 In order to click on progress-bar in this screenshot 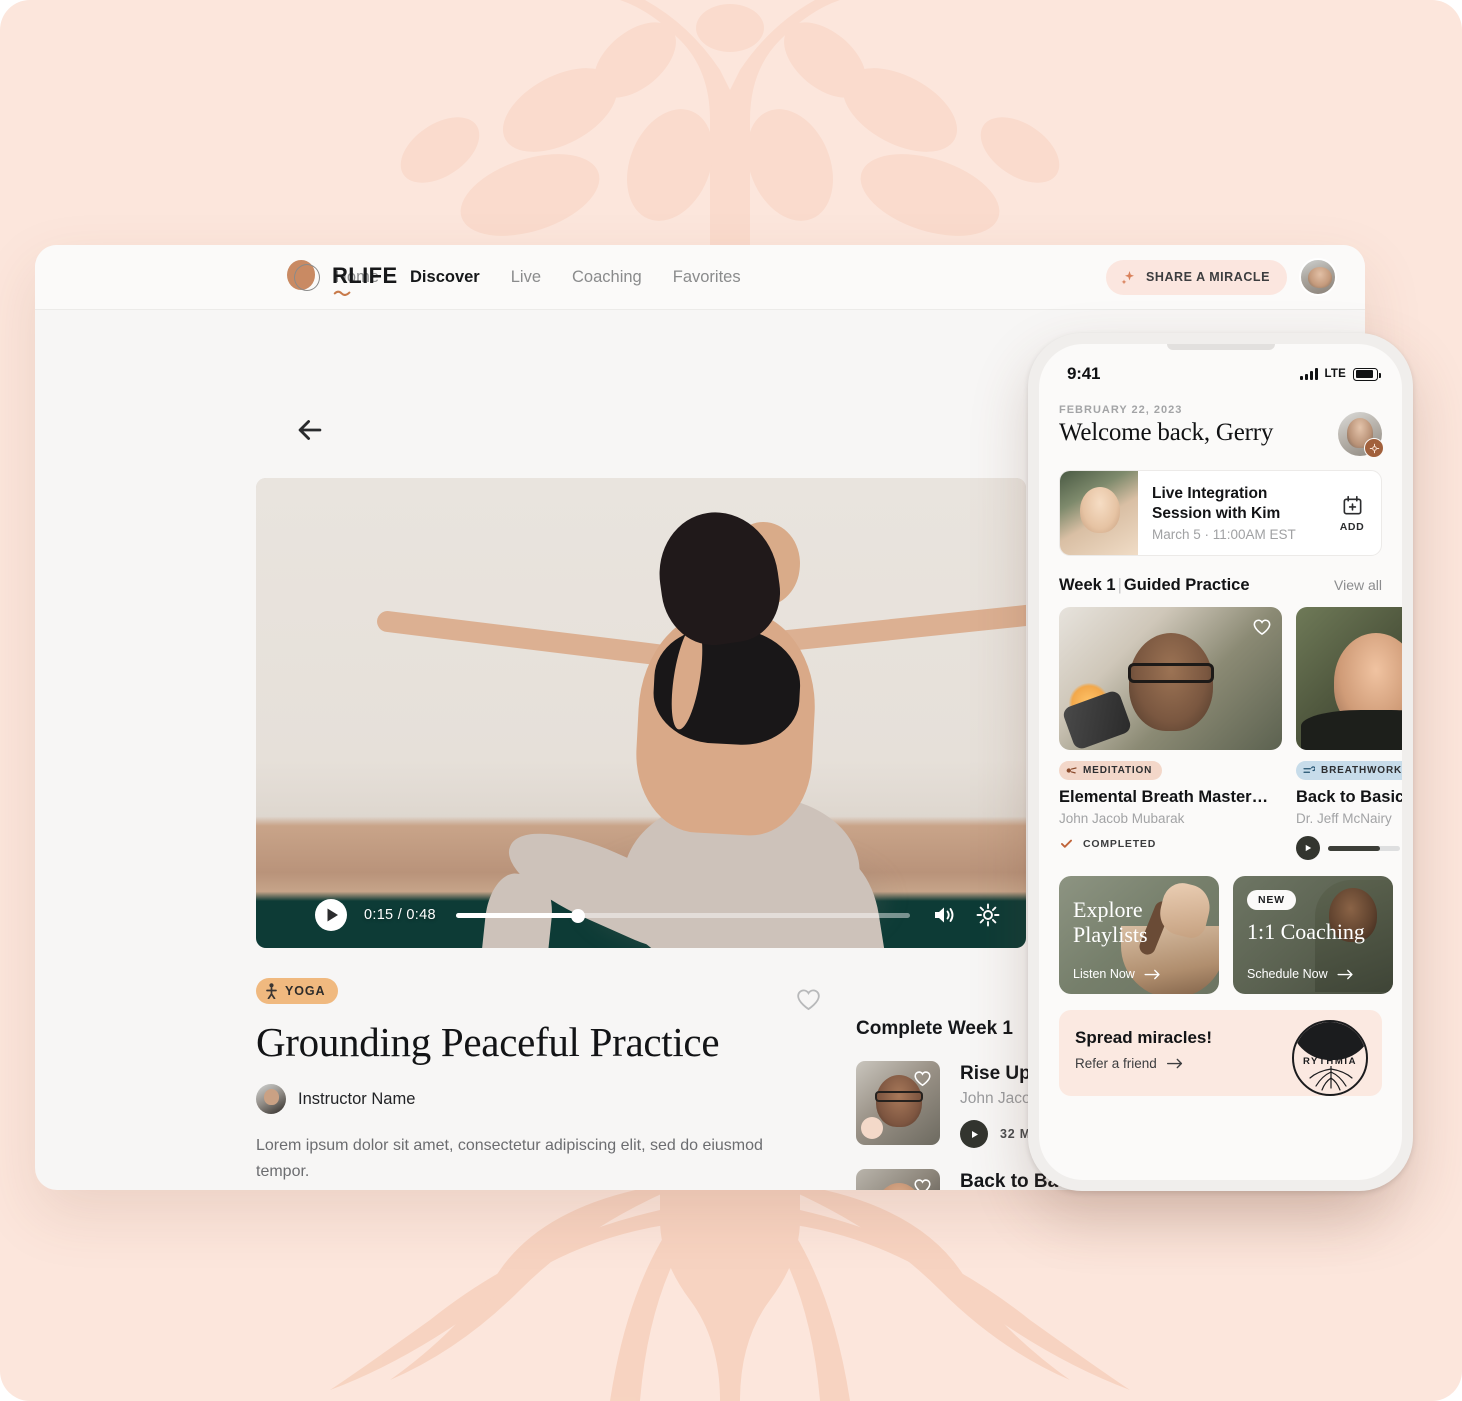, I will do `click(1364, 848)`.